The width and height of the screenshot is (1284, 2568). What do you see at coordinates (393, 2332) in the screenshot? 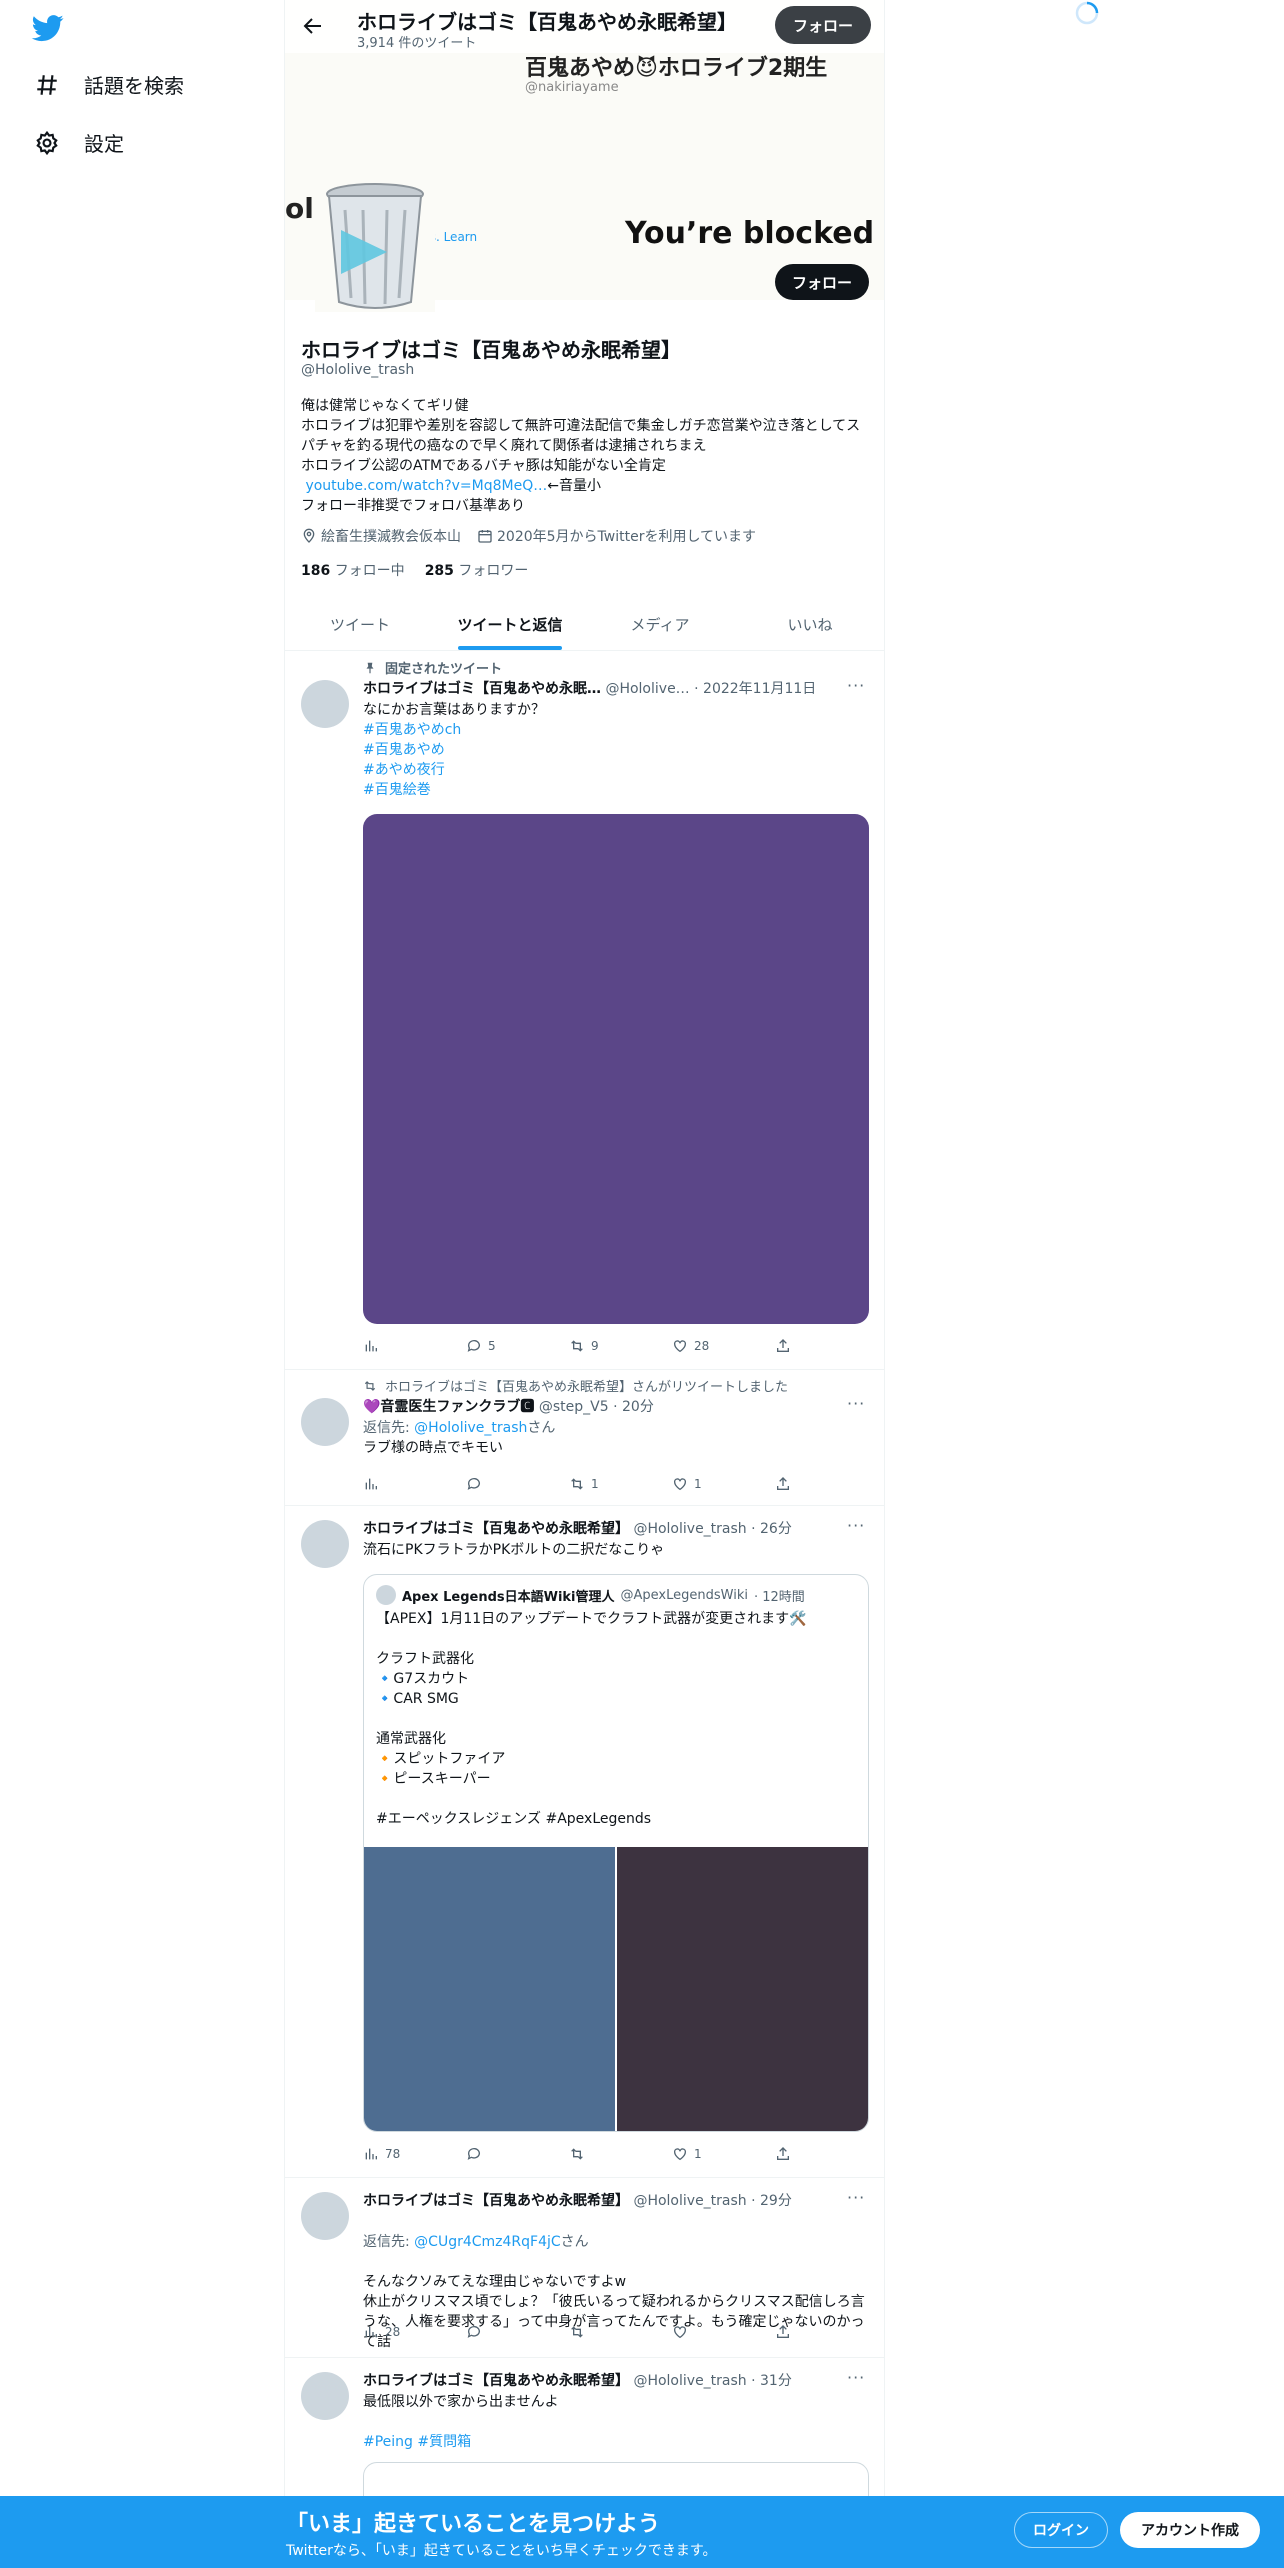
I see `views-button: 28` at bounding box center [393, 2332].